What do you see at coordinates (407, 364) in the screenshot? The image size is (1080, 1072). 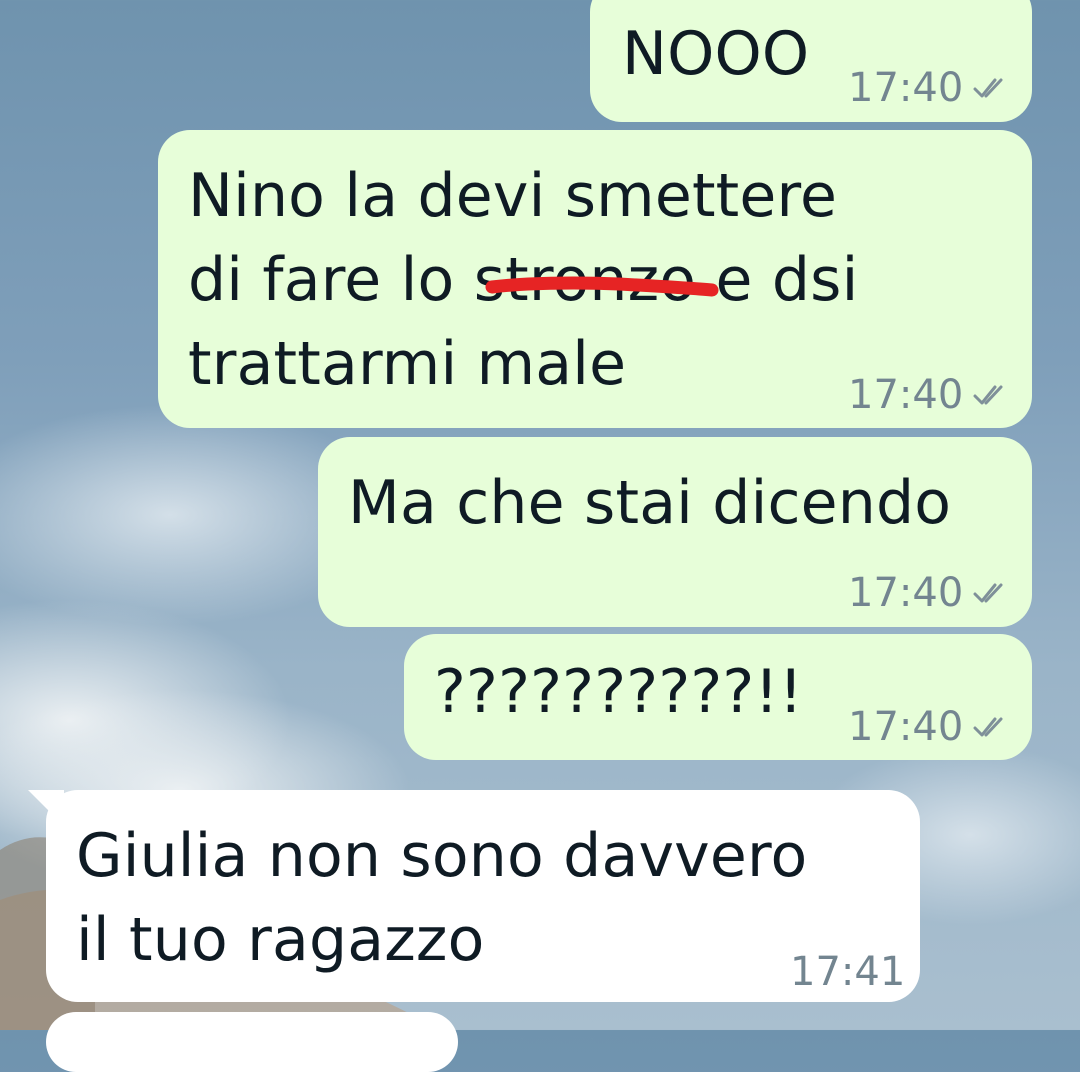 I see `message-line-3: trattarmi male` at bounding box center [407, 364].